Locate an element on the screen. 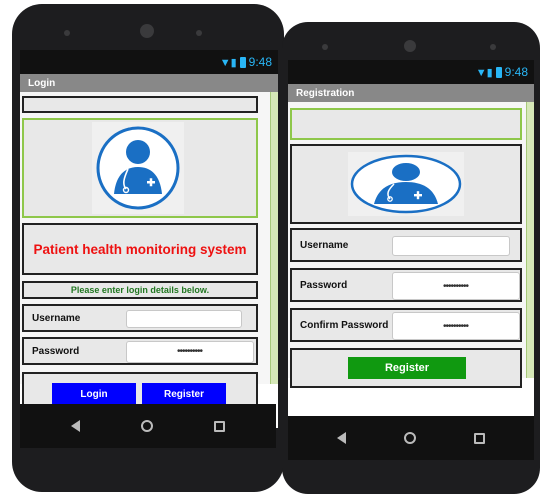 Image resolution: width=540 pixels, height=494 pixels. app-title: Patient health monitoring system is located at coordinates (140, 249).